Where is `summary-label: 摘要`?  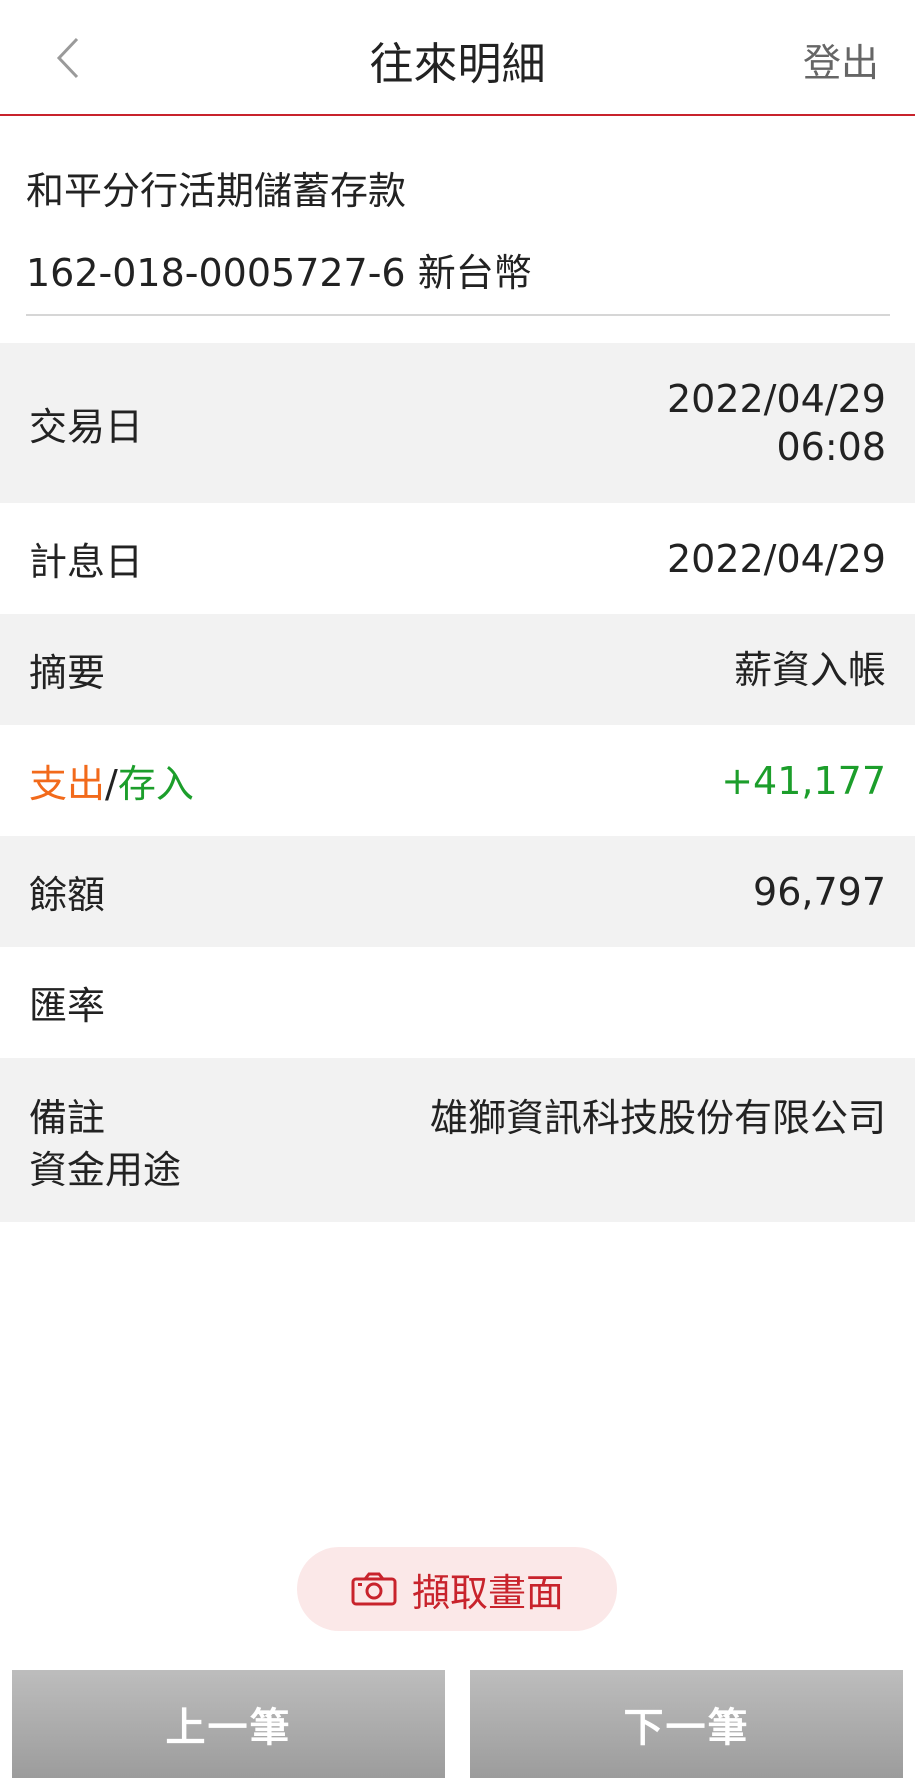
summary-label: 摘要 is located at coordinates (67, 673).